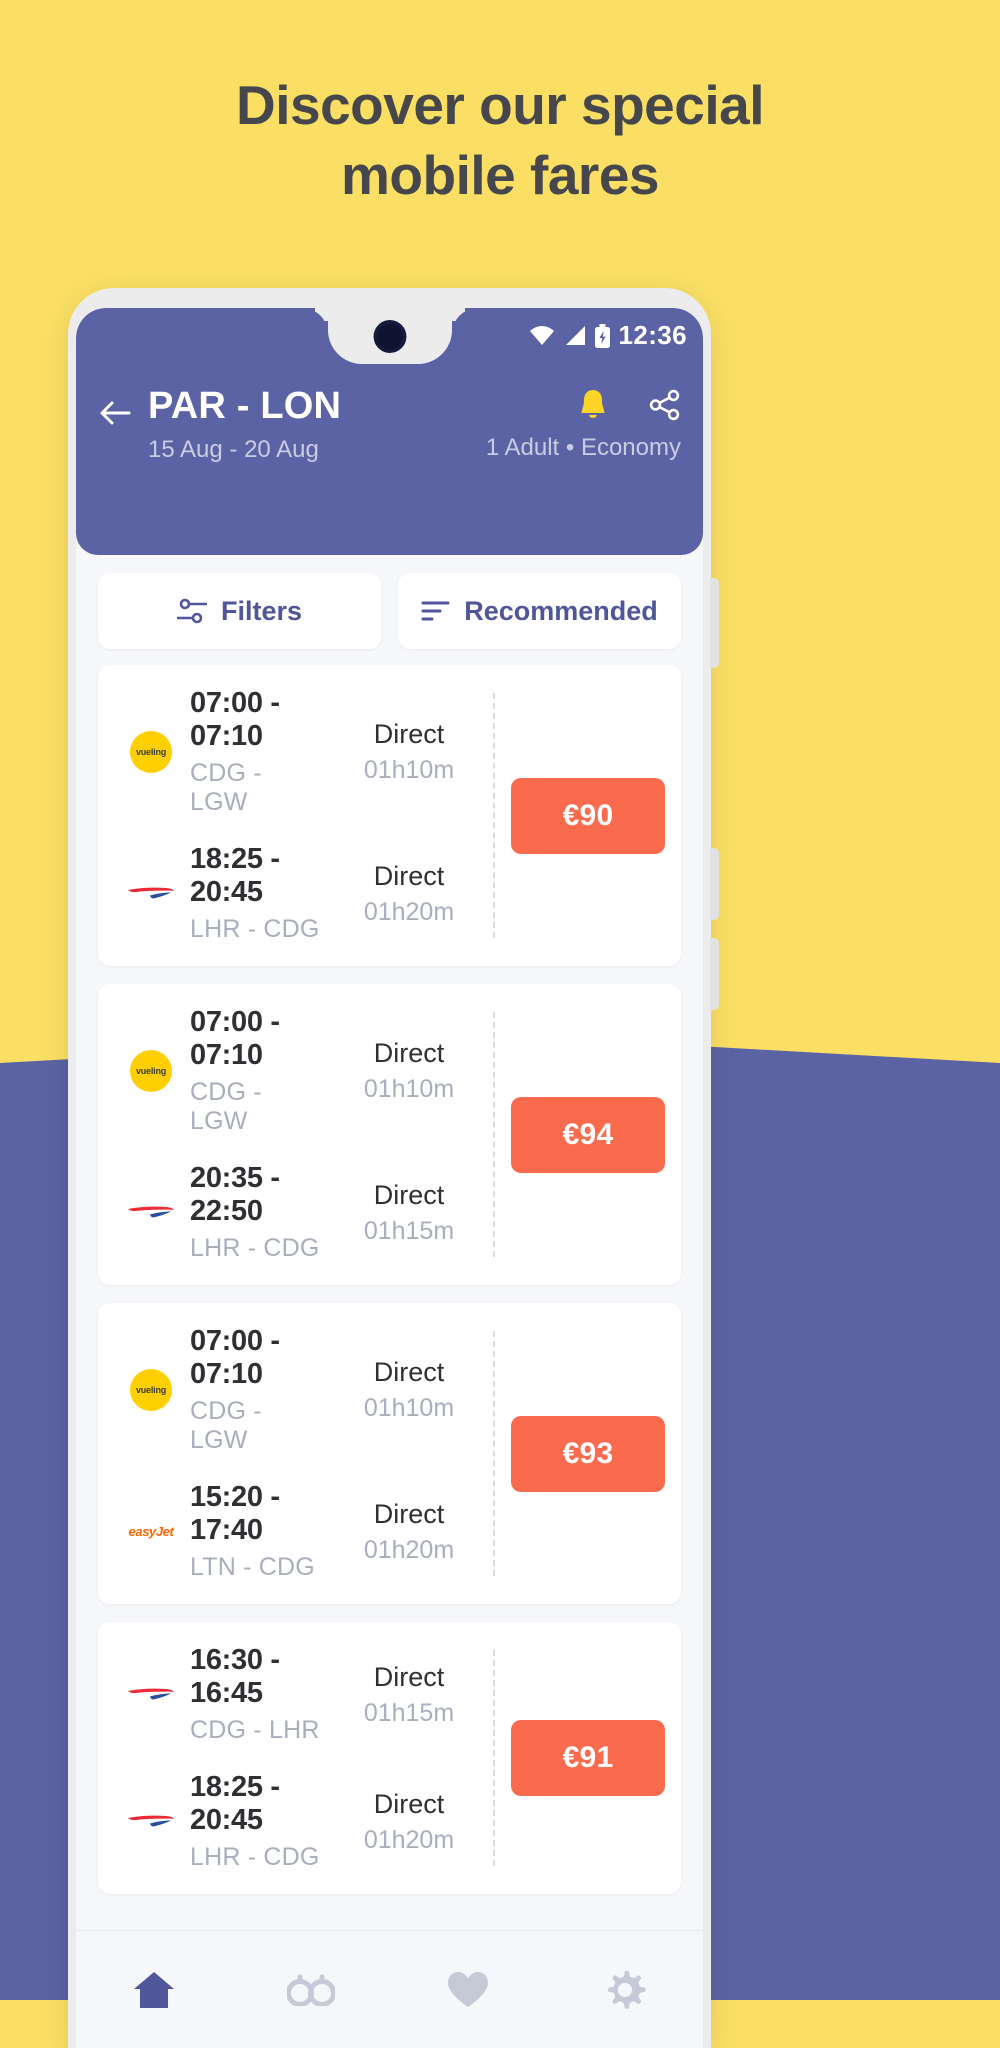  Describe the element at coordinates (652, 335) in the screenshot. I see `status-bar-clock: 12:36` at that location.